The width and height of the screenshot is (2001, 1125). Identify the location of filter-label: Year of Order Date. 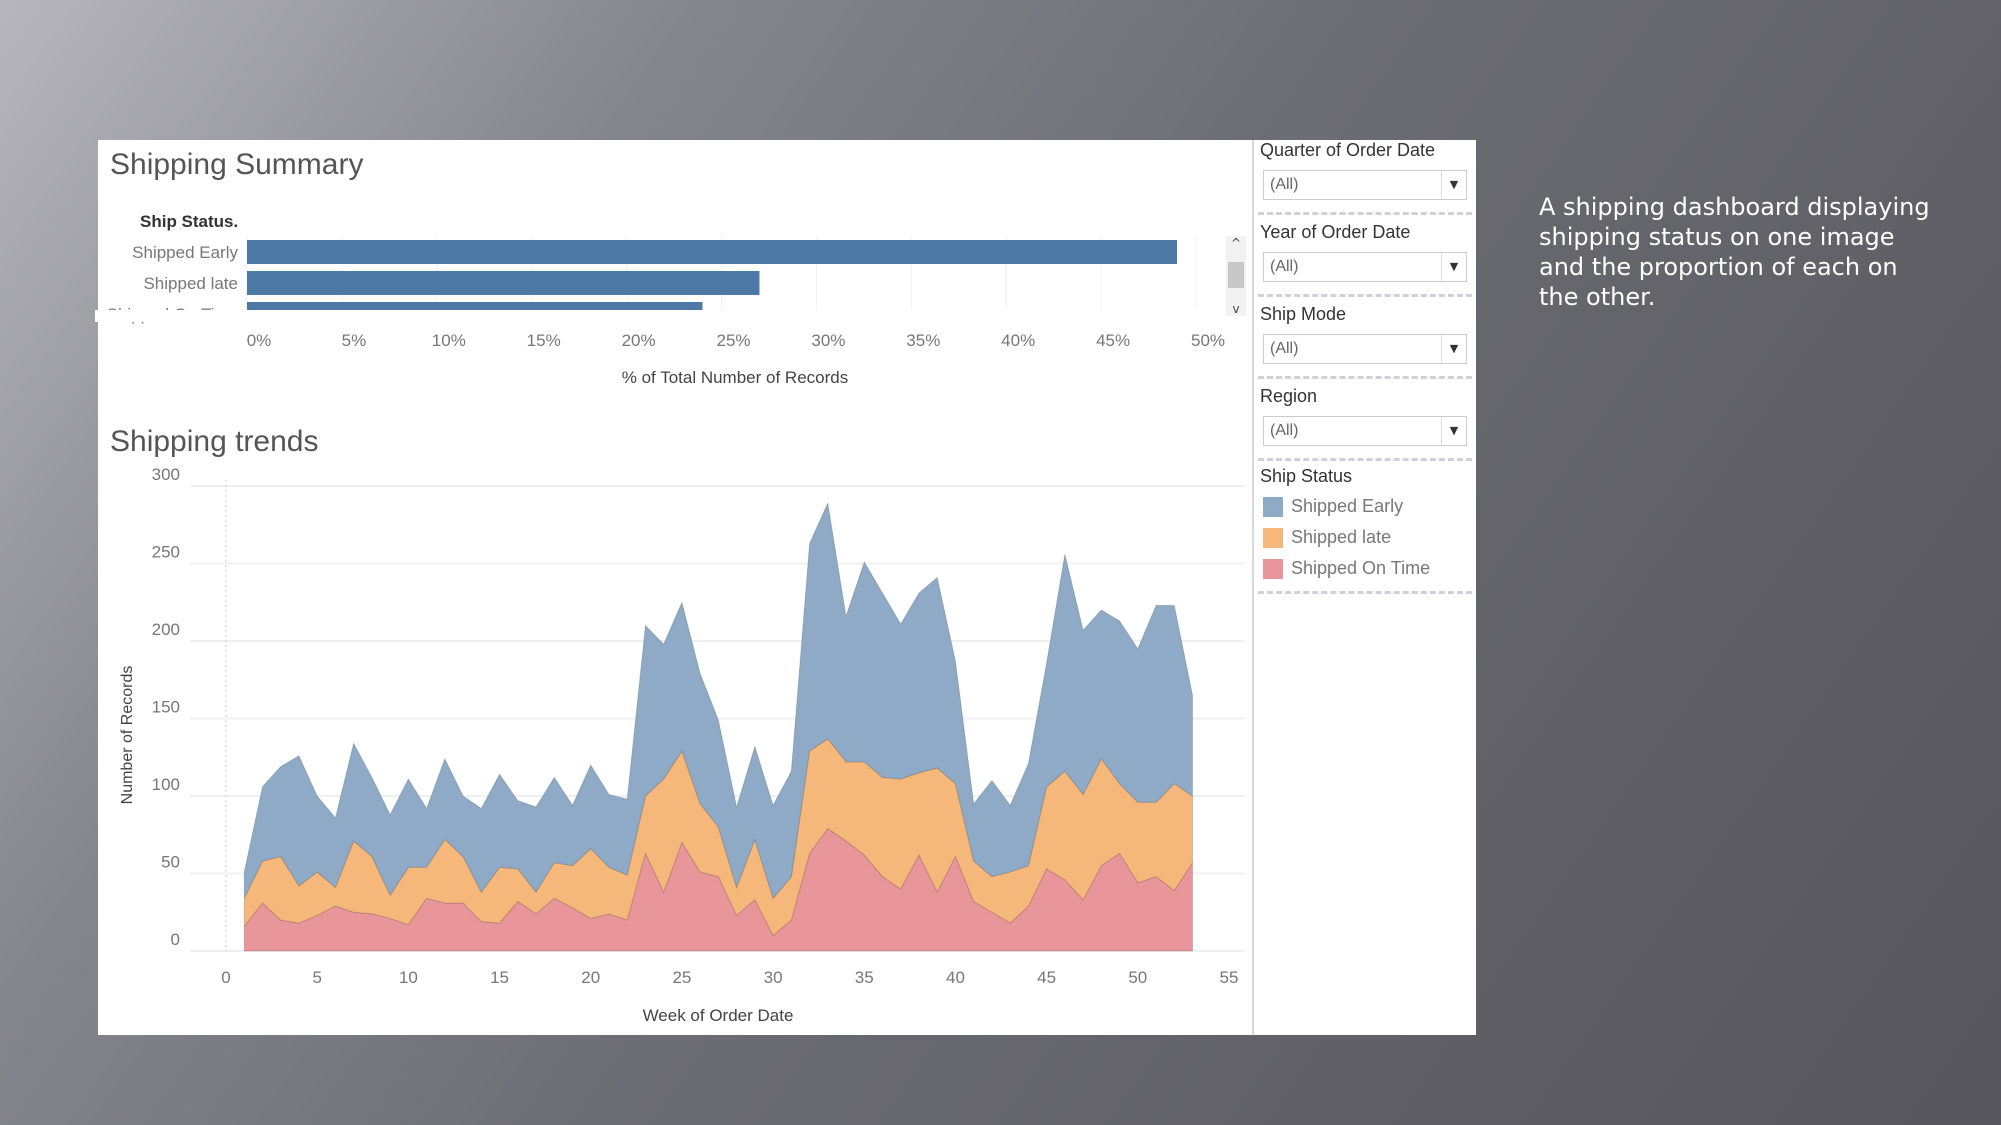
(1335, 232).